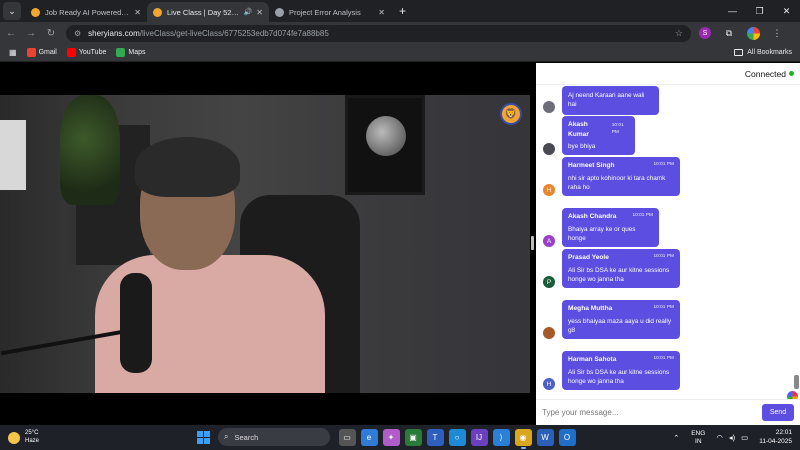  Describe the element at coordinates (479, 437) in the screenshot. I see `intellij-icon: IJ` at that location.